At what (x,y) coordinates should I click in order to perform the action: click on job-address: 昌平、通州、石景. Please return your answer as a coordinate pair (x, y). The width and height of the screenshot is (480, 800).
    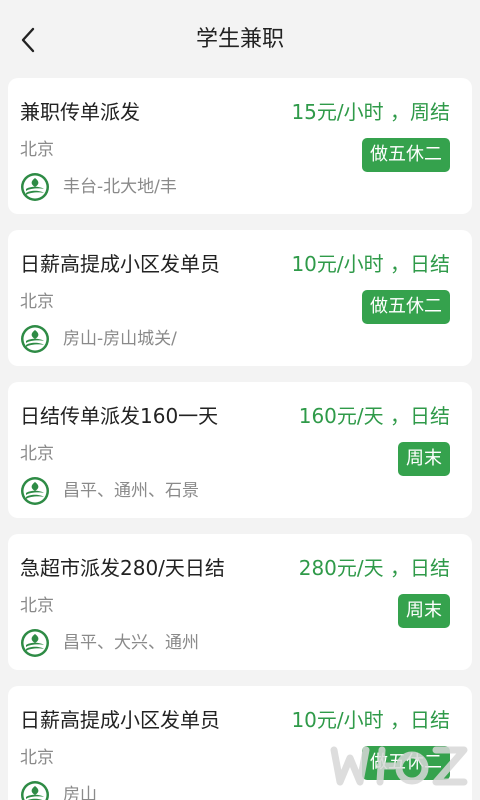
    Looking at the image, I should click on (131, 491).